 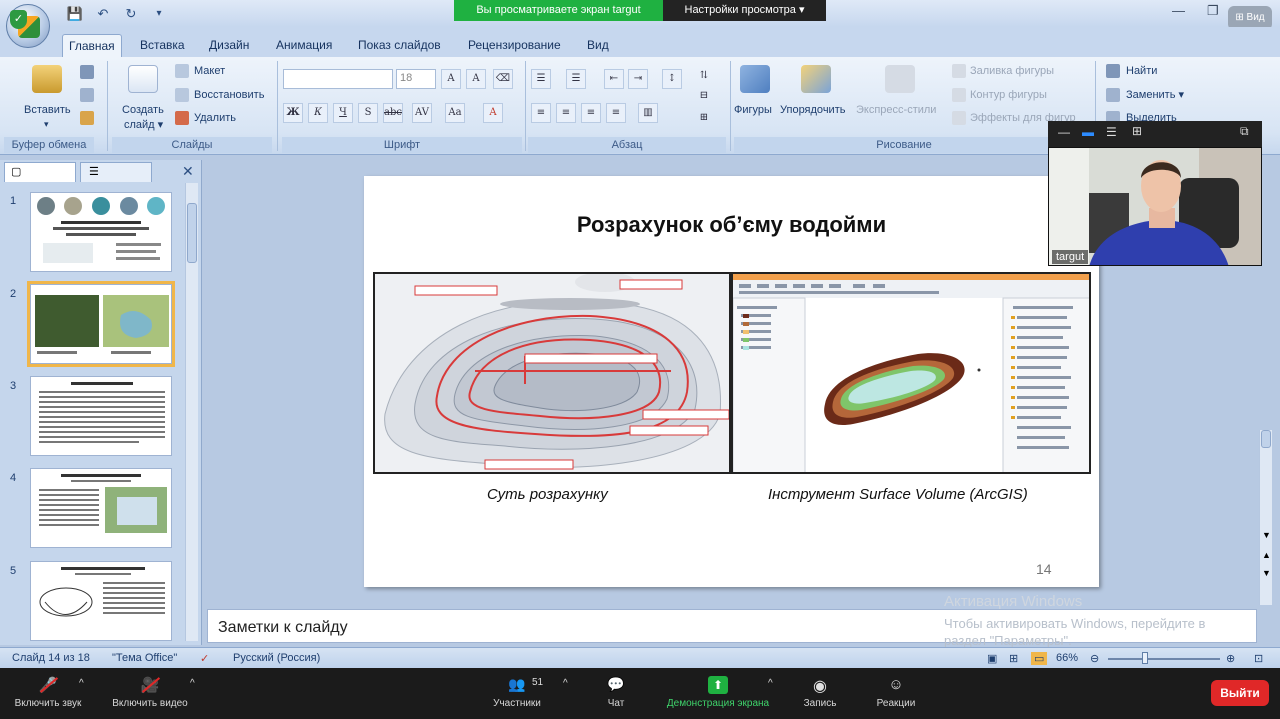 What do you see at coordinates (1137, 131) in the screenshot?
I see `gallery-view-icon: ⊞` at bounding box center [1137, 131].